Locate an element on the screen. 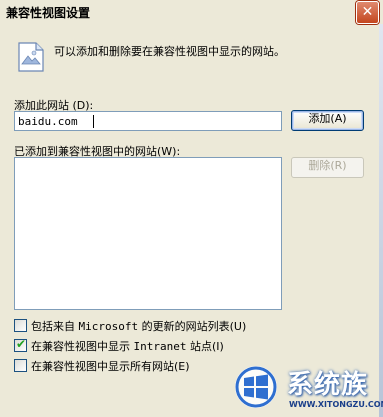  option-label-suffix: 站点(I) is located at coordinates (205, 346).